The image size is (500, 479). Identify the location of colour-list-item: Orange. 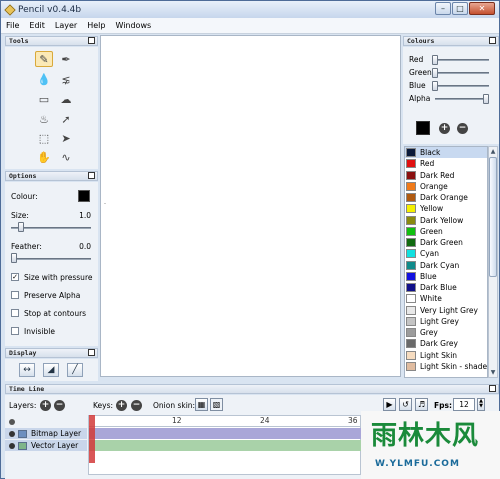
(446, 186).